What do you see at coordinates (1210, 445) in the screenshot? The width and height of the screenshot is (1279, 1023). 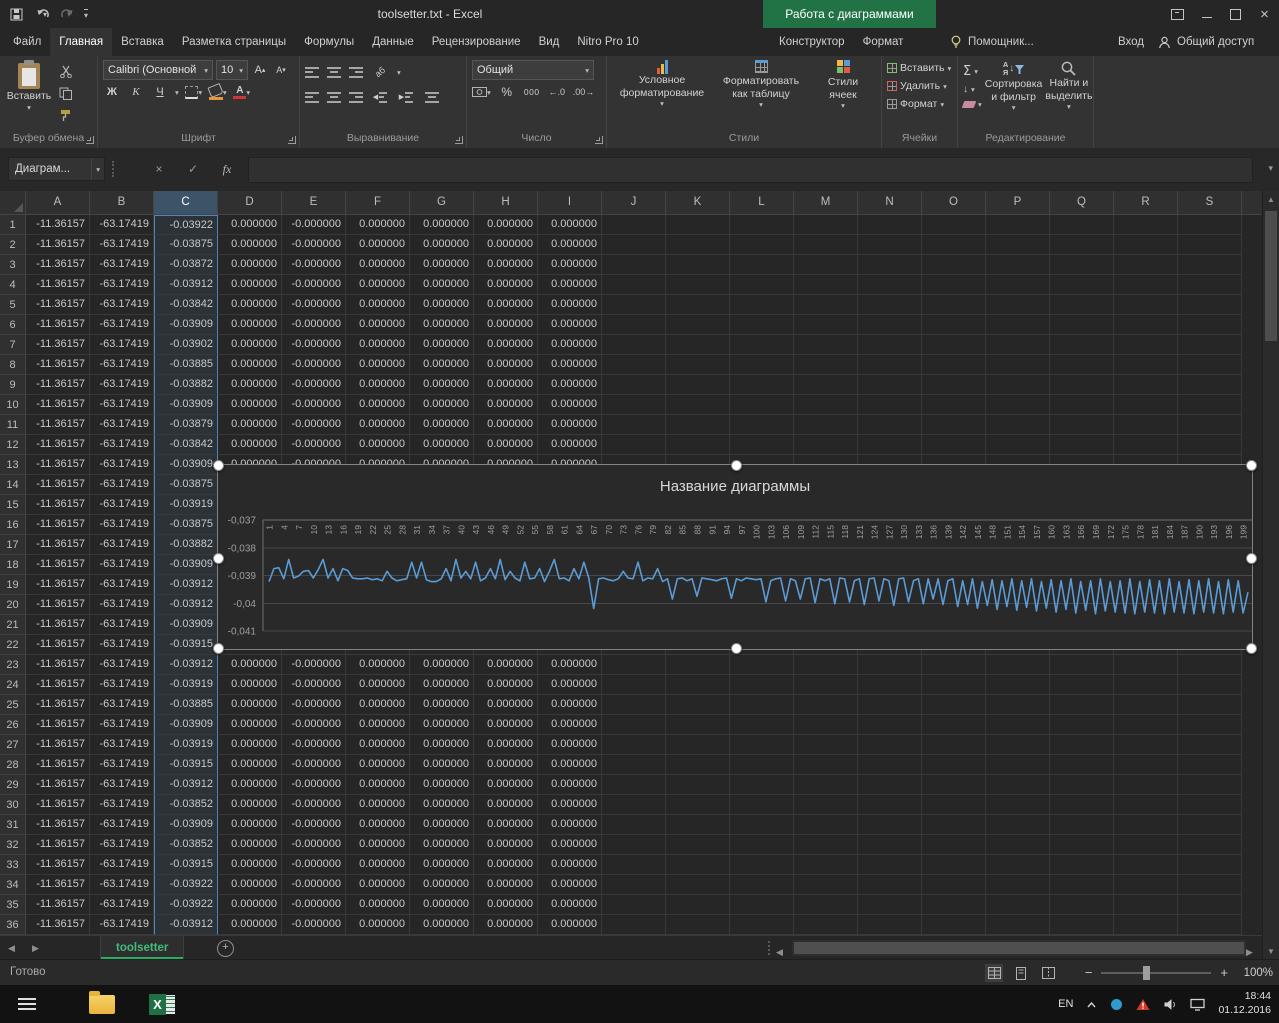 I see `cell-S12` at bounding box center [1210, 445].